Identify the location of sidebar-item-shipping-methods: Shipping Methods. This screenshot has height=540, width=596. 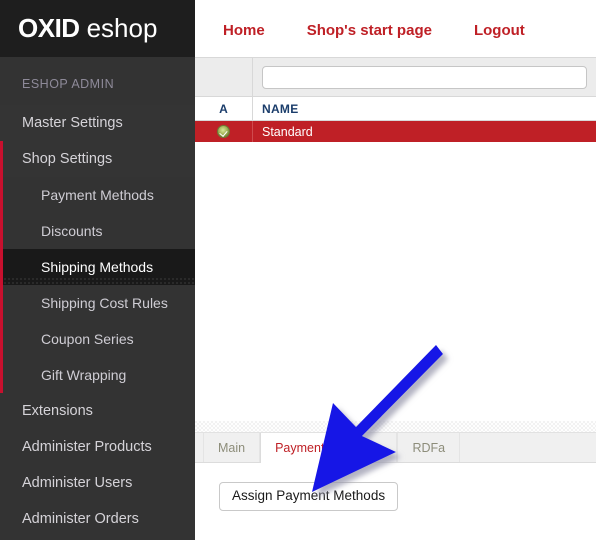
(97, 267).